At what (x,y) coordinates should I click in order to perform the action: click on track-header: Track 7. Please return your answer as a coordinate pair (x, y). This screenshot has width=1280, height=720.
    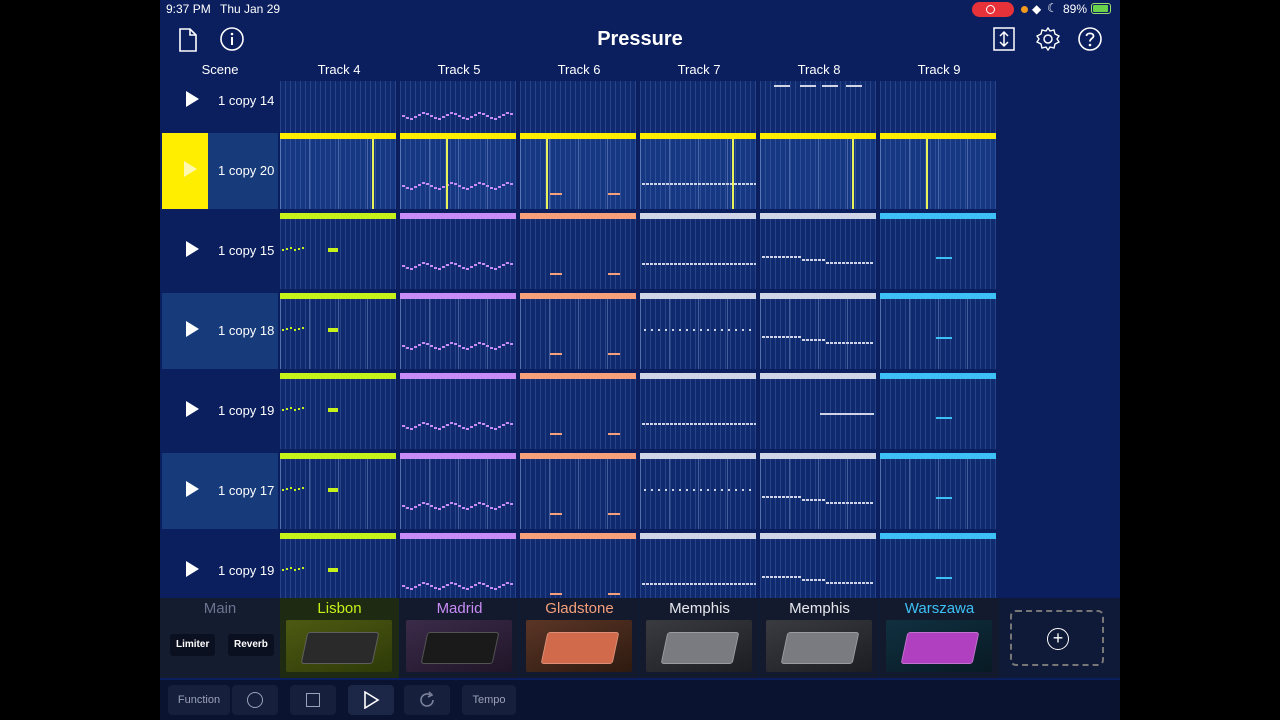
    Looking at the image, I should click on (699, 69).